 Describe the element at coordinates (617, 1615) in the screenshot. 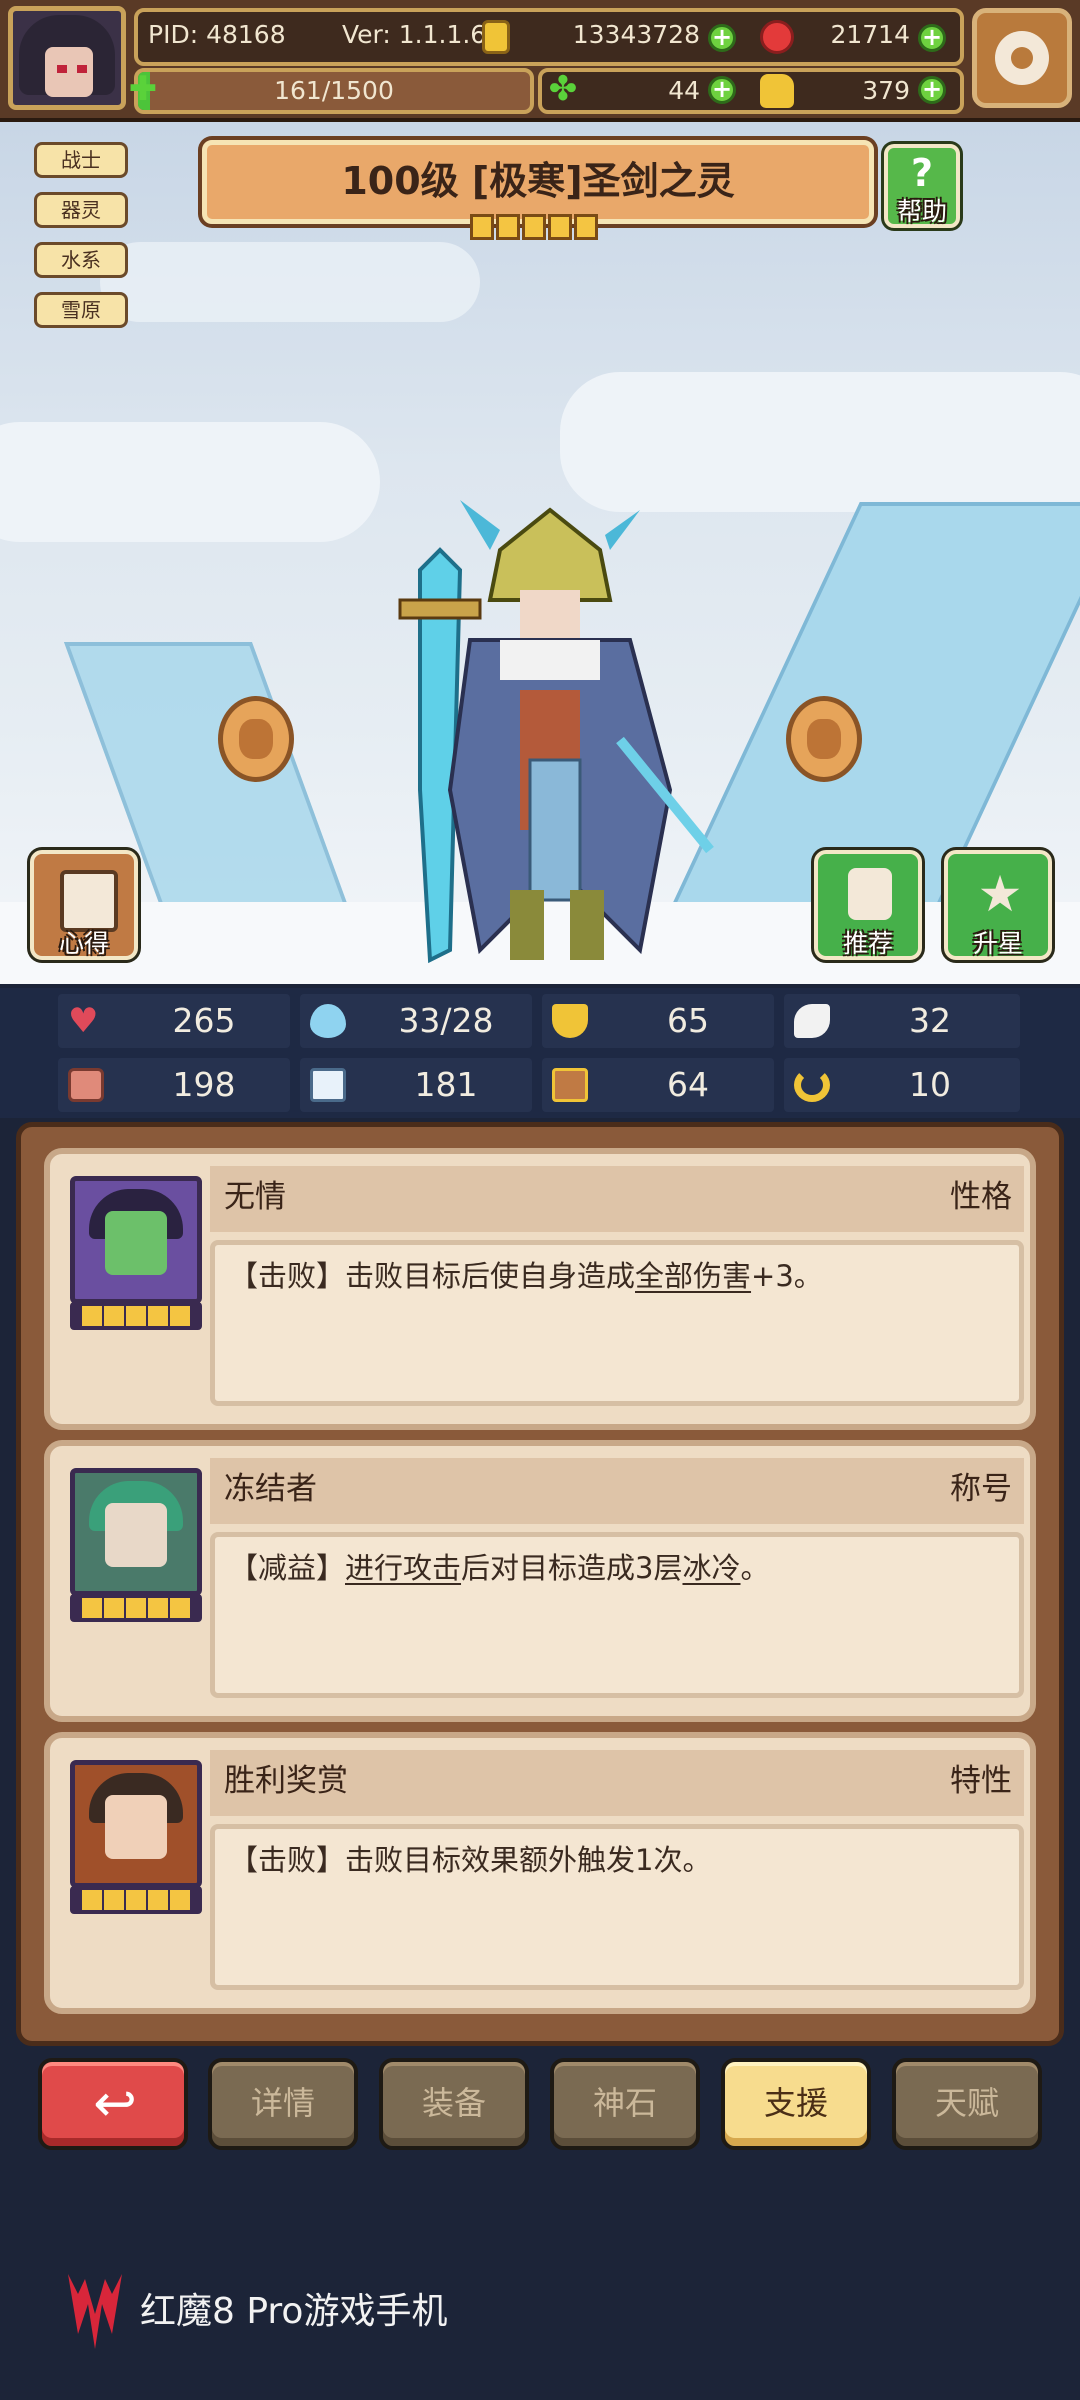

I see `card-desc-box: 【减益】进行攻击后对目标造成3层冰冷。` at that location.